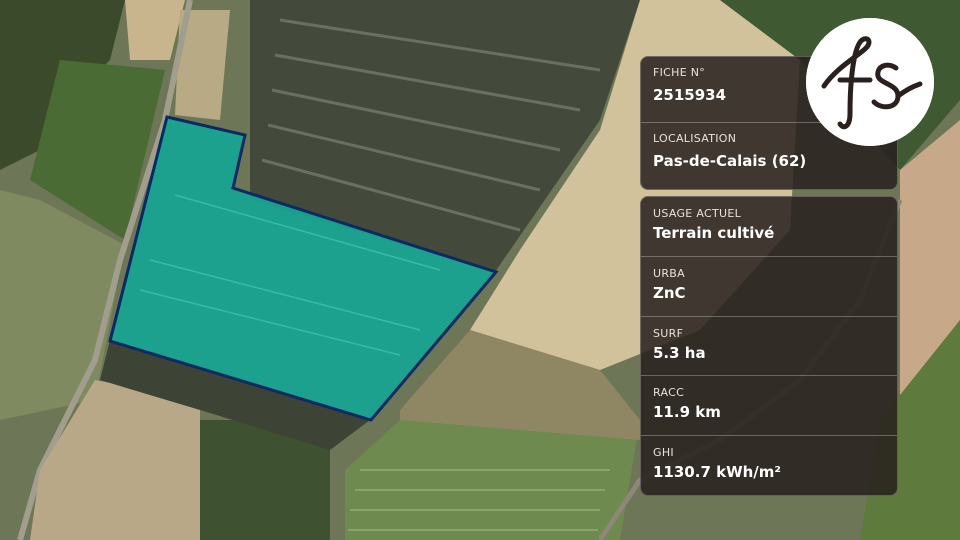 The image size is (960, 540). I want to click on usage-value: Terrain cultivé, so click(714, 233).